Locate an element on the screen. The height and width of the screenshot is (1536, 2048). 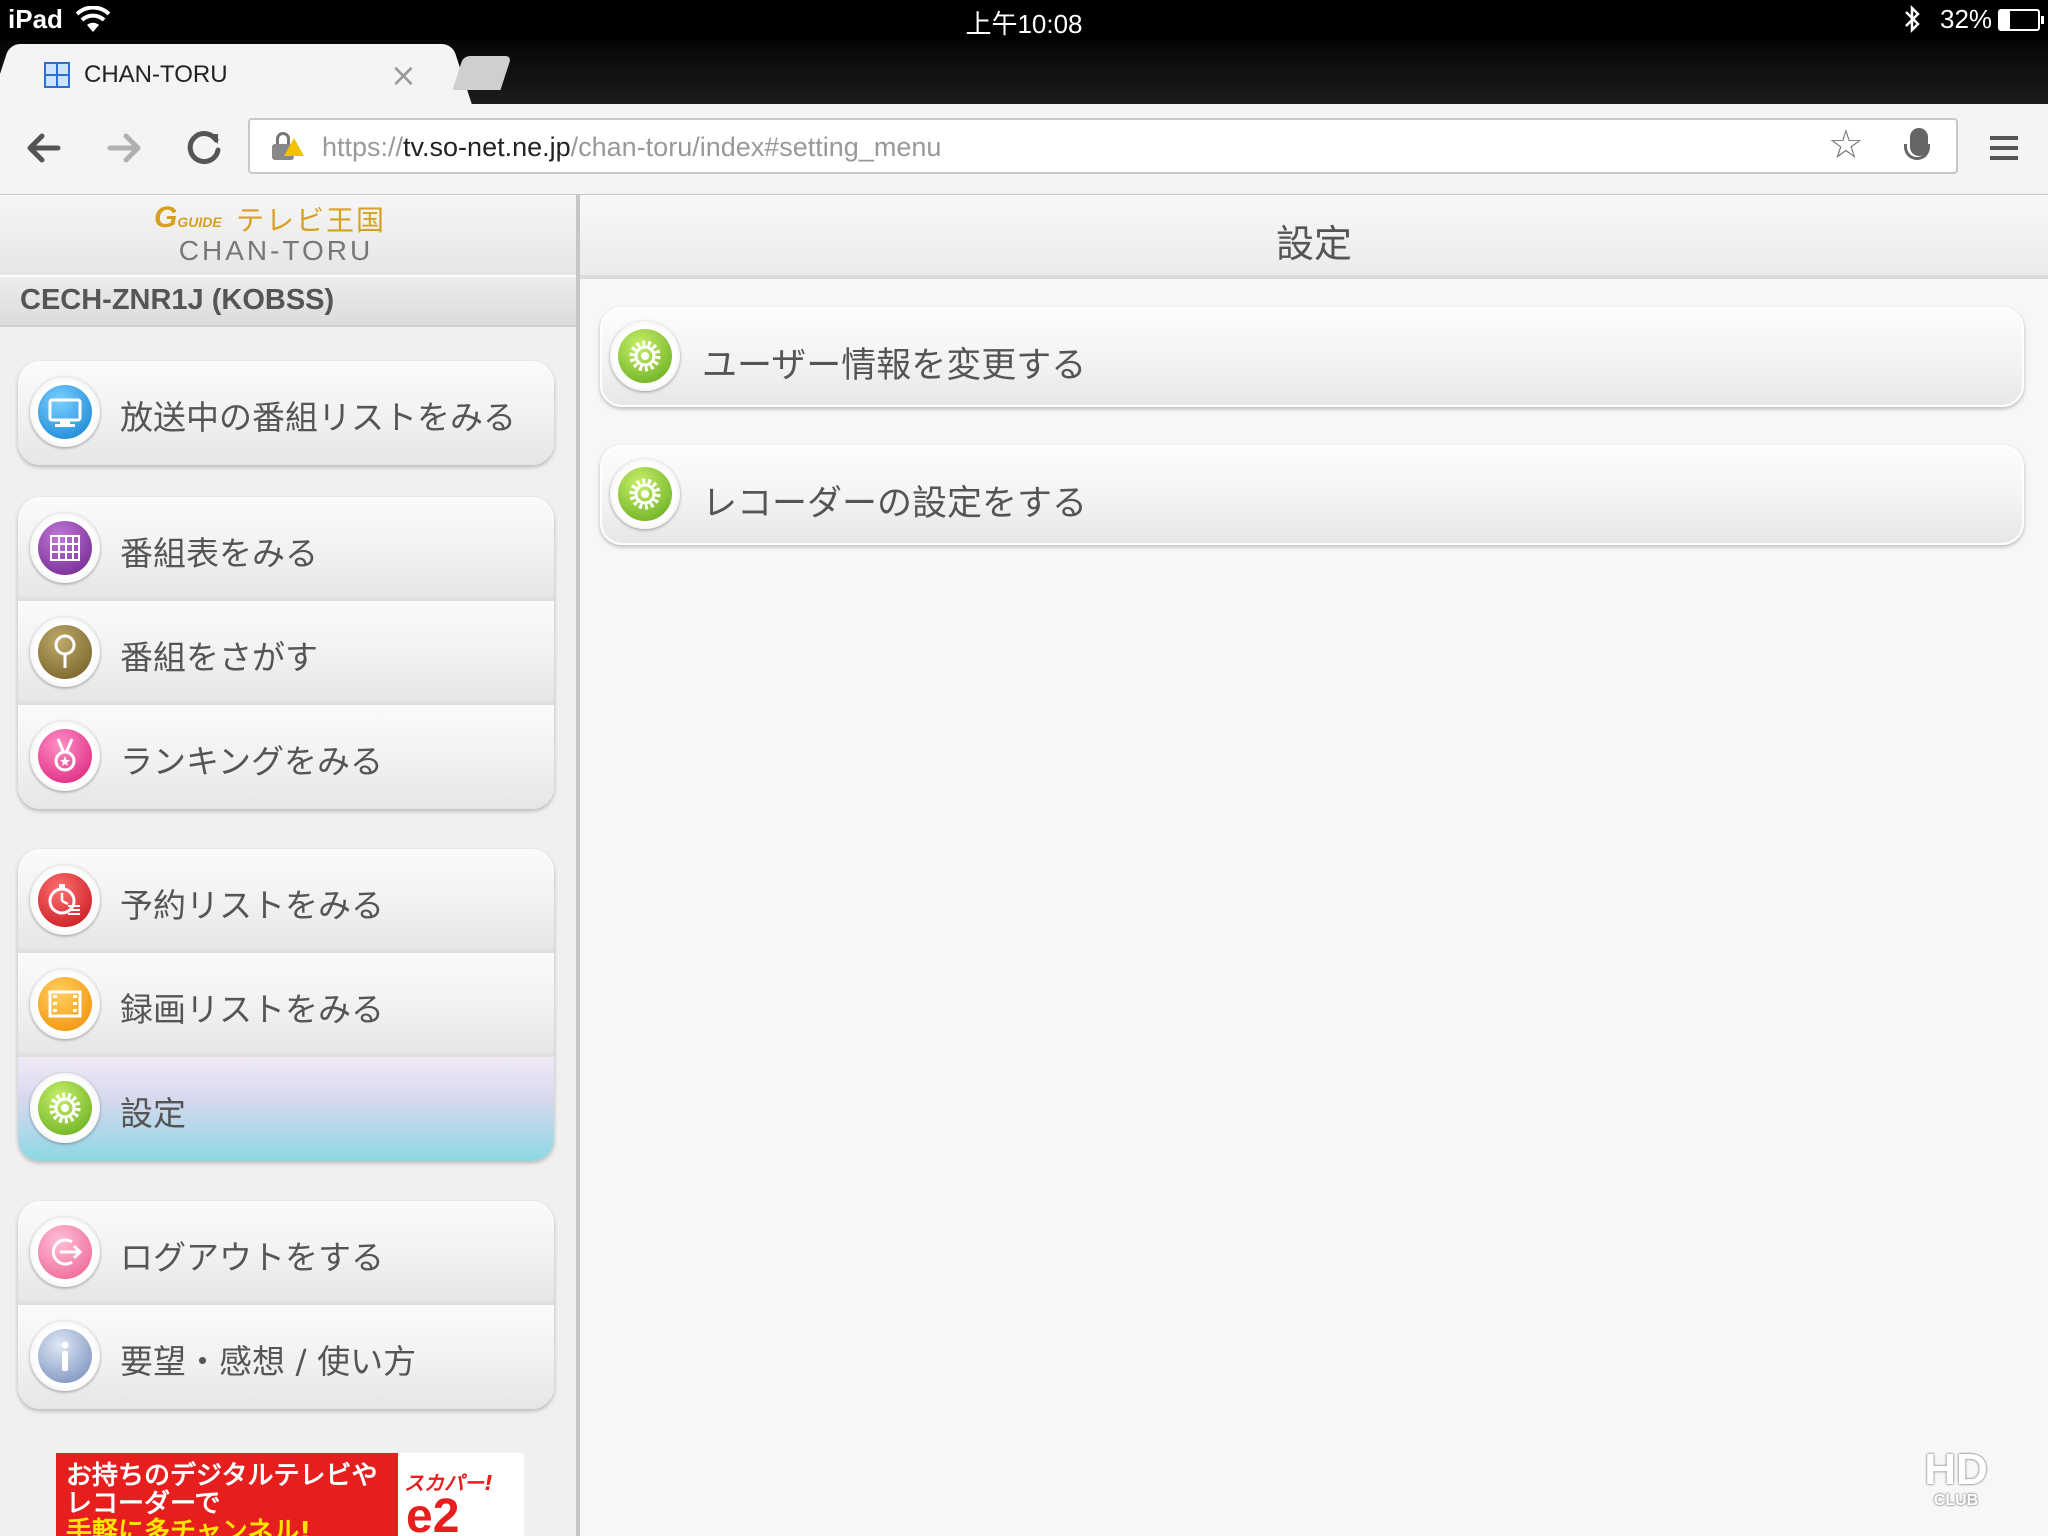
forward-icon is located at coordinates (124, 148).